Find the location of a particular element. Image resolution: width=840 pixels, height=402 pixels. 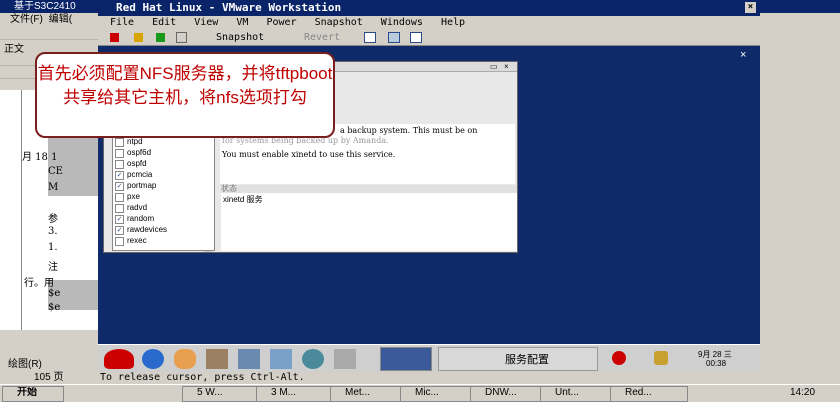

writer-icon is located at coordinates (281, 359).